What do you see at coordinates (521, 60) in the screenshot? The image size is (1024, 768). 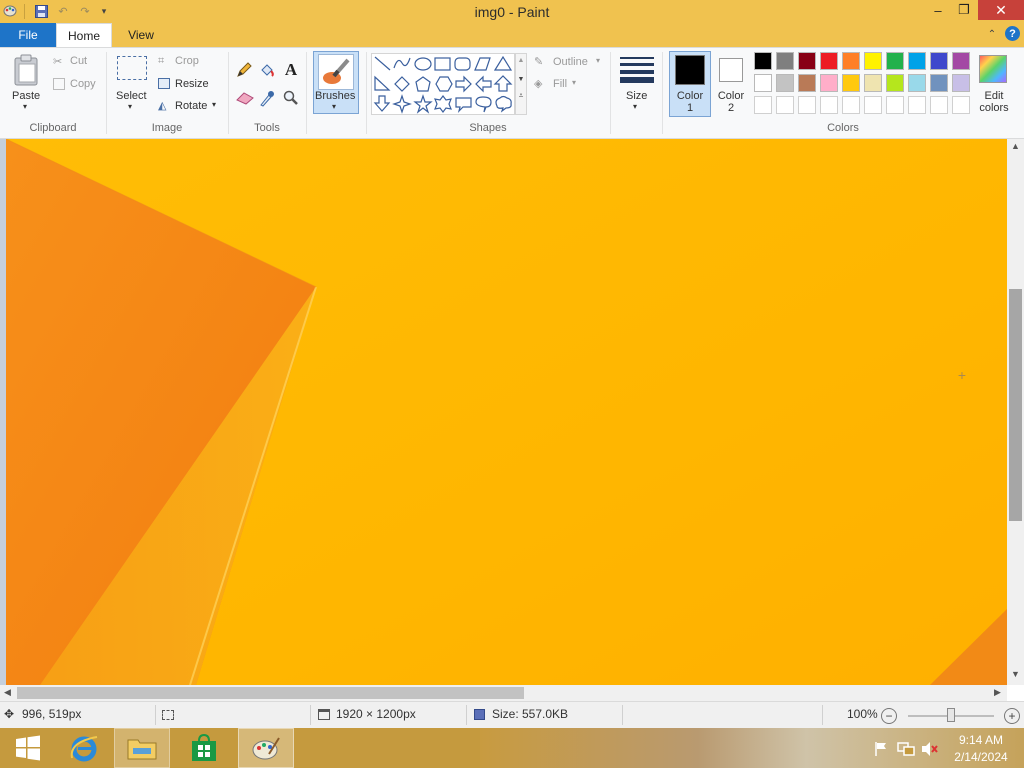 I see `shapes-scroll-up-icon: ▲` at bounding box center [521, 60].